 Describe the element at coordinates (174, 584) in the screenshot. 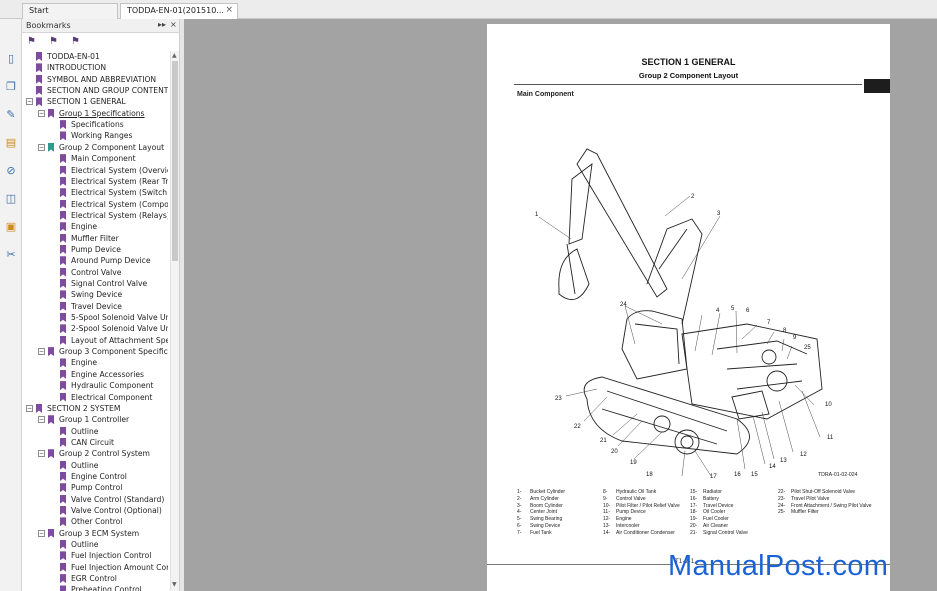

I see `scroll-down-icon: ▼` at that location.